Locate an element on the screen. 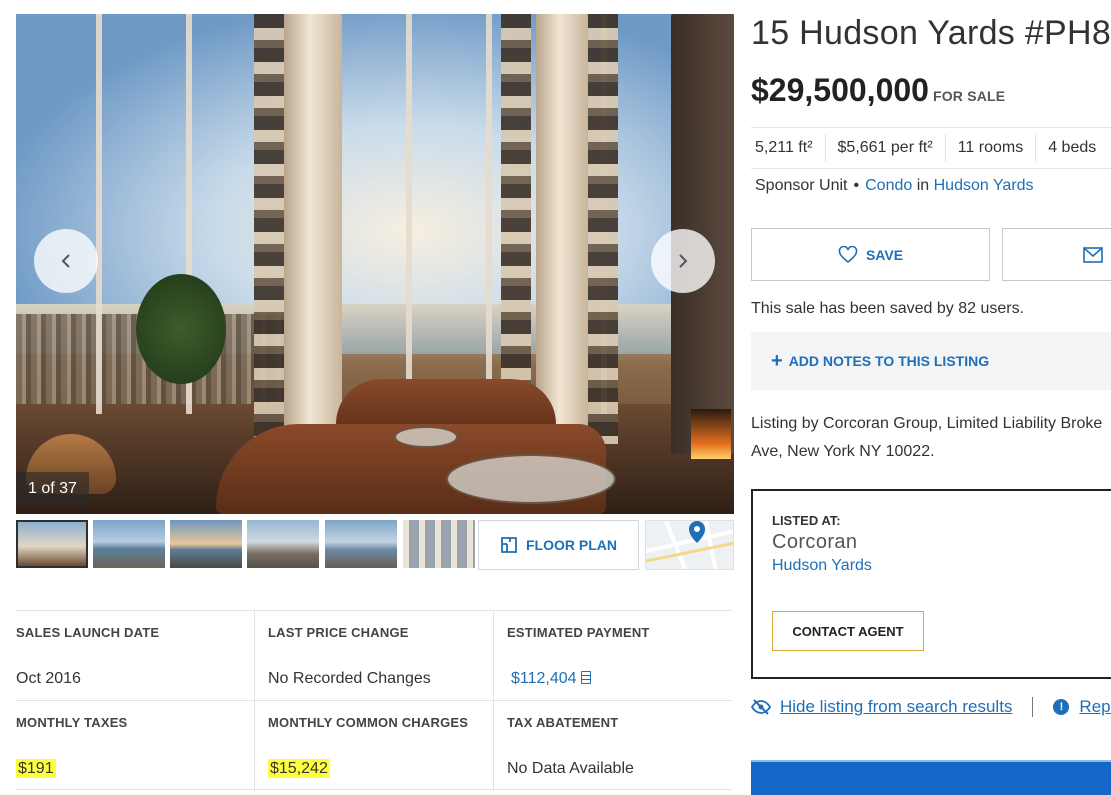 The image size is (1111, 795). stat-beds: 4 beds is located at coordinates (1072, 147).